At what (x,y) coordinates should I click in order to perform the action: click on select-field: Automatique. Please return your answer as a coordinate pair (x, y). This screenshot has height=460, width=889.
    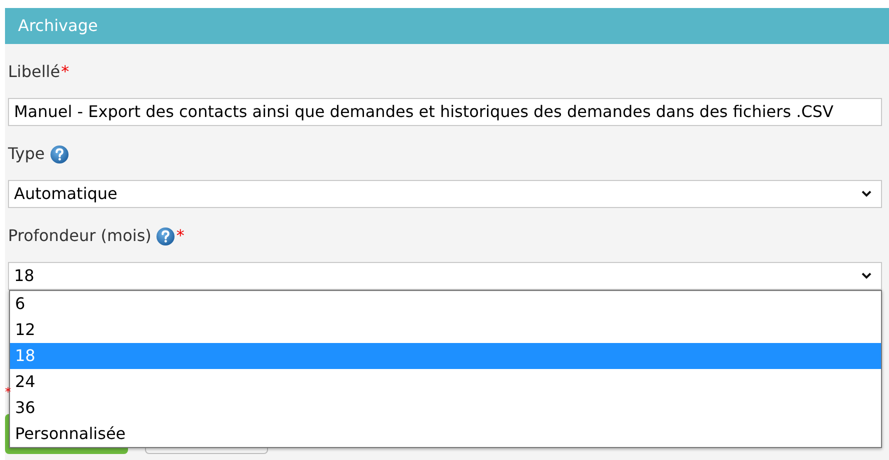
    Looking at the image, I should click on (445, 194).